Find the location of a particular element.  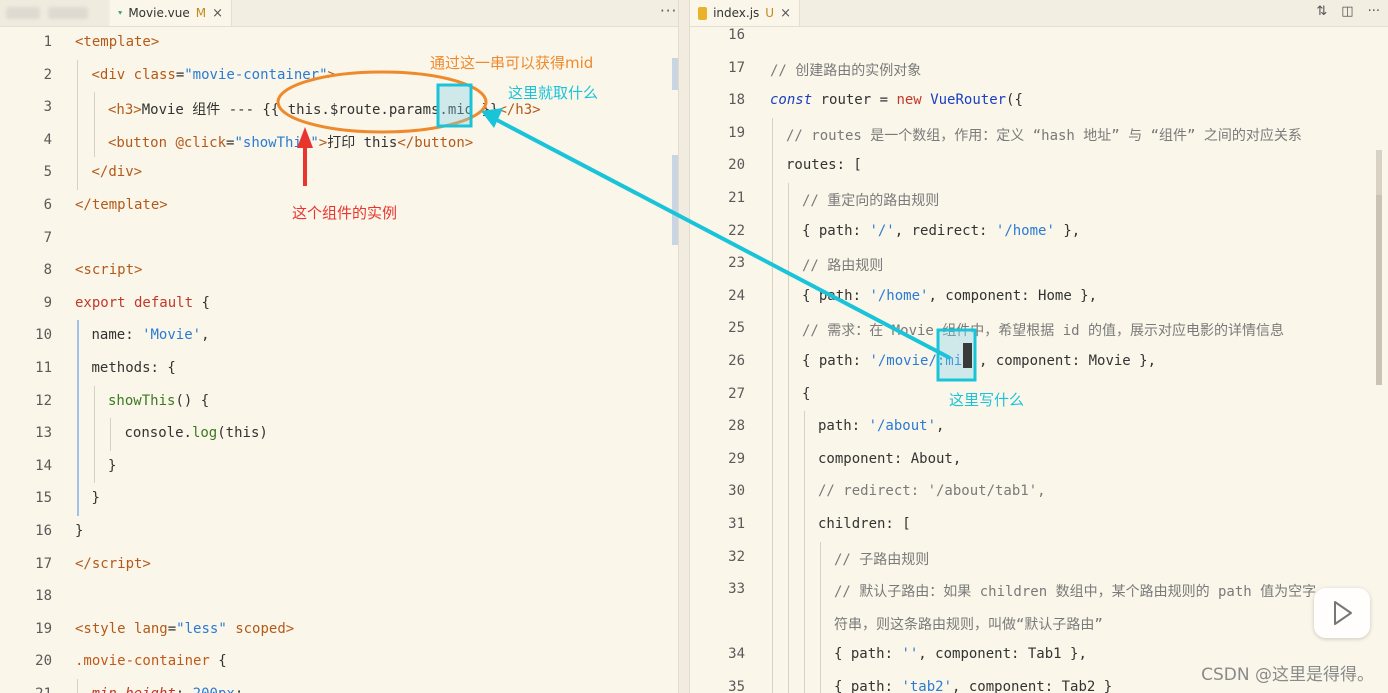

watermark: CSDN @这里是得得。 is located at coordinates (1287, 675).